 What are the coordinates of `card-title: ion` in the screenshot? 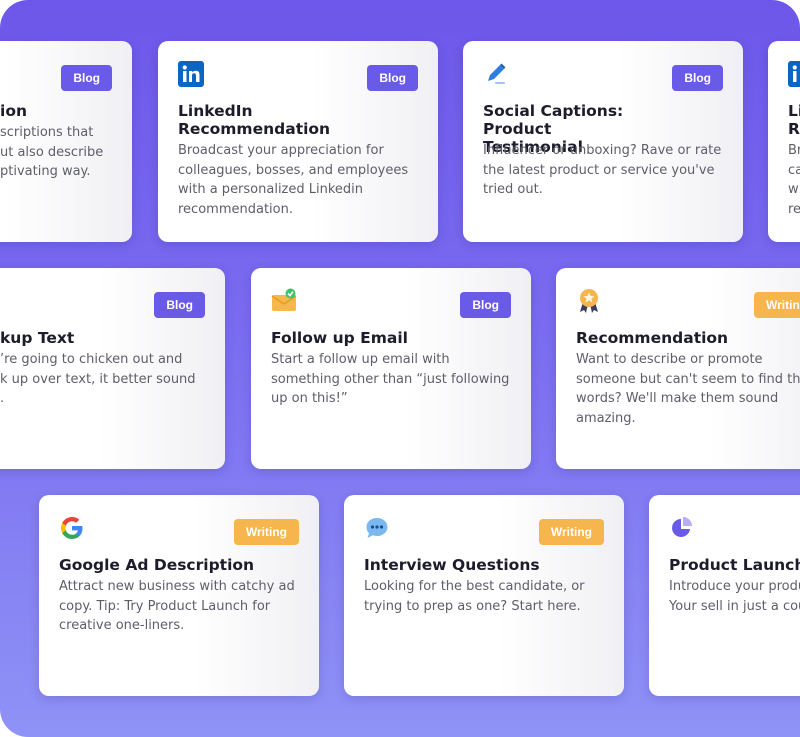 It's located at (13, 111).